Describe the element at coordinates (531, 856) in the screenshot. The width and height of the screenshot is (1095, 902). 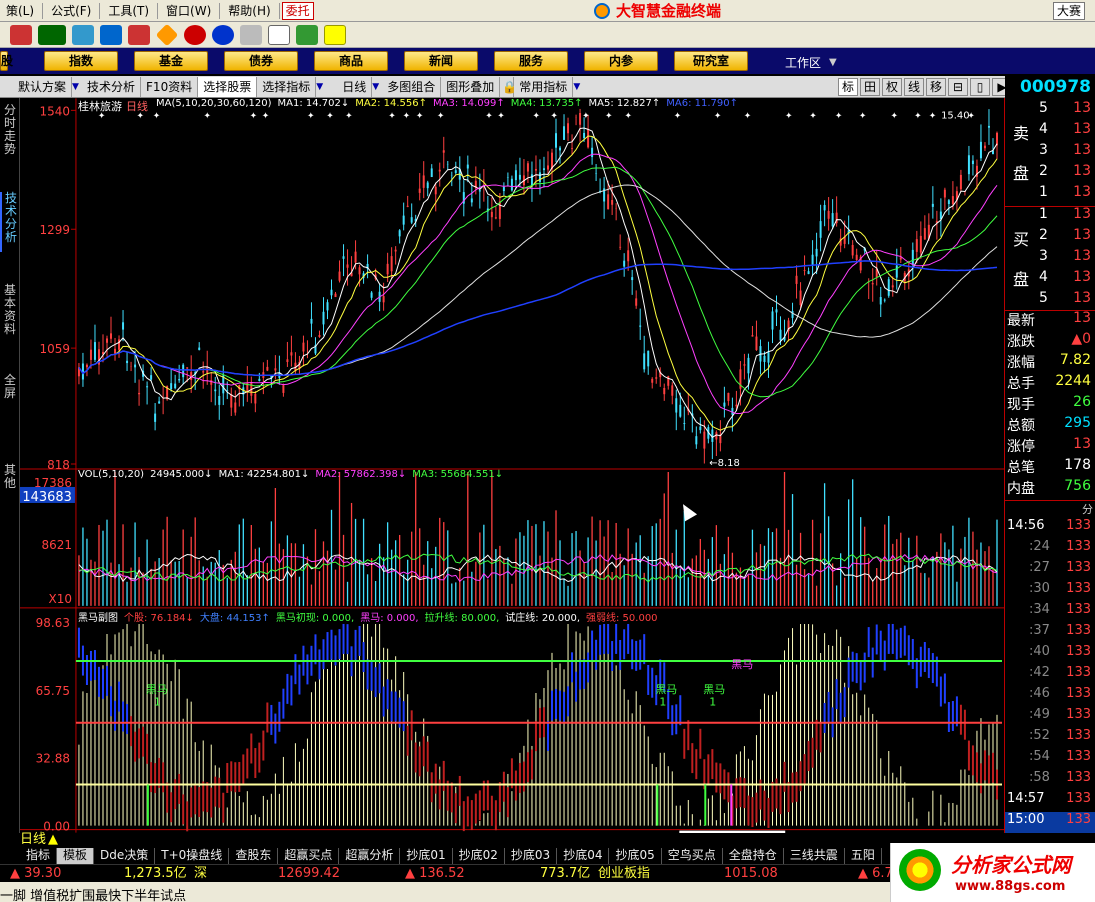
I see `template-tab: 抄底03` at that location.